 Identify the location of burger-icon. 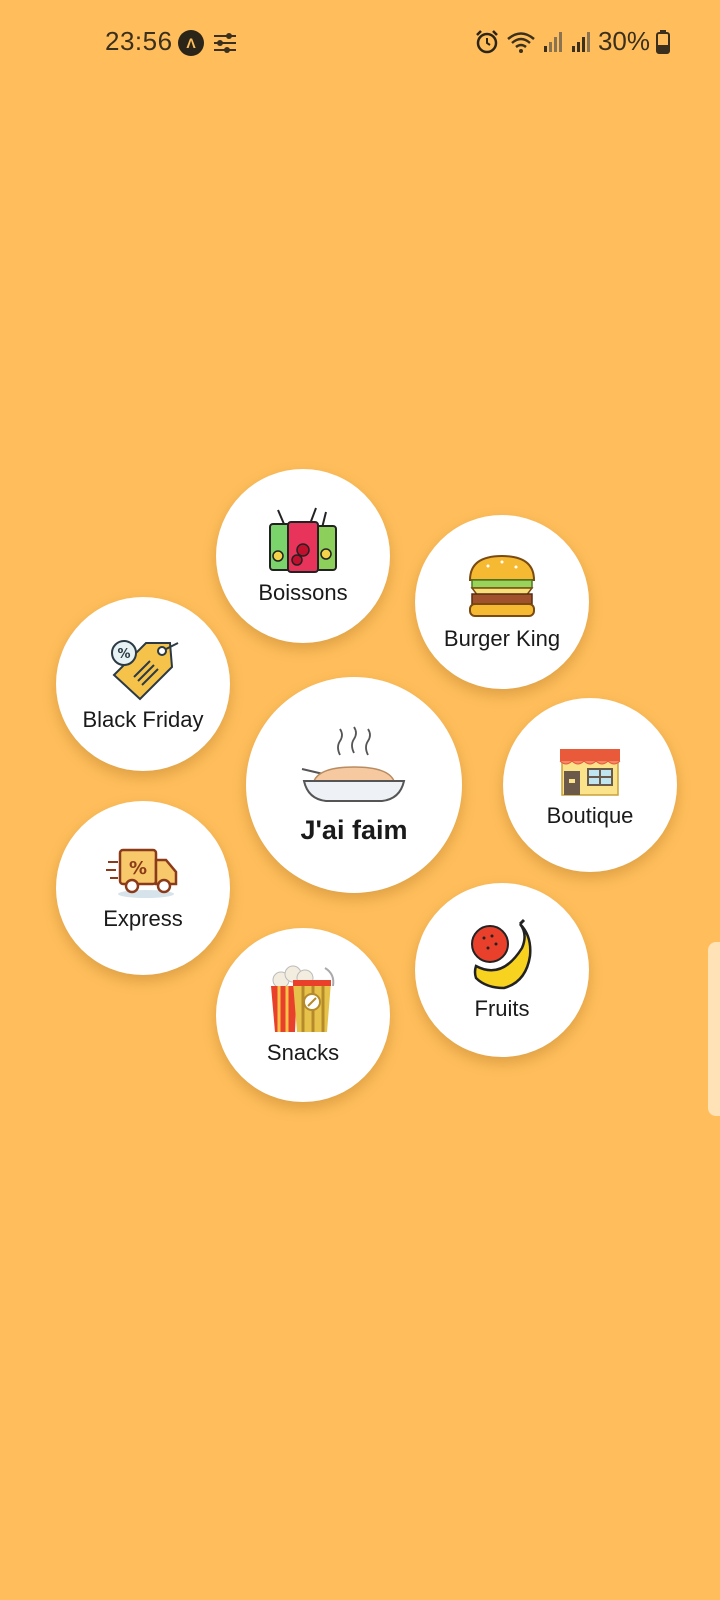
(502, 585).